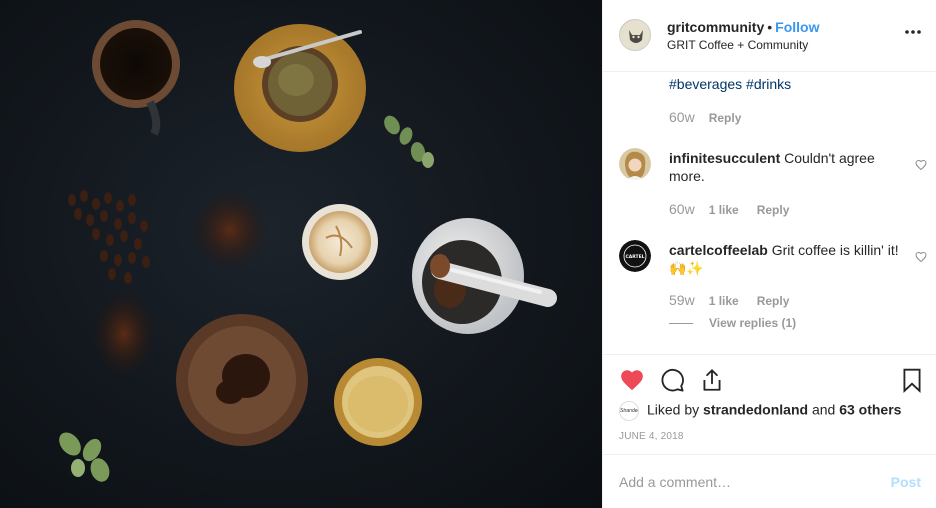 This screenshot has height=508, width=936. What do you see at coordinates (242, 380) in the screenshot?
I see `clay-bowl-with-grounds` at bounding box center [242, 380].